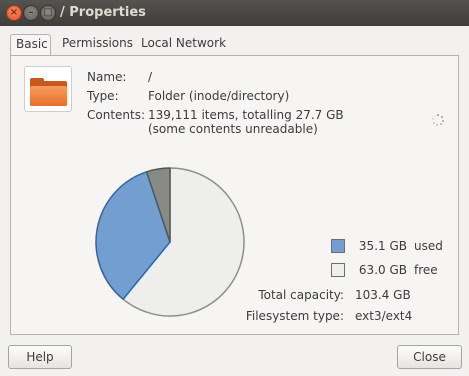  I want to click on maximize-icon: □, so click(48, 12).